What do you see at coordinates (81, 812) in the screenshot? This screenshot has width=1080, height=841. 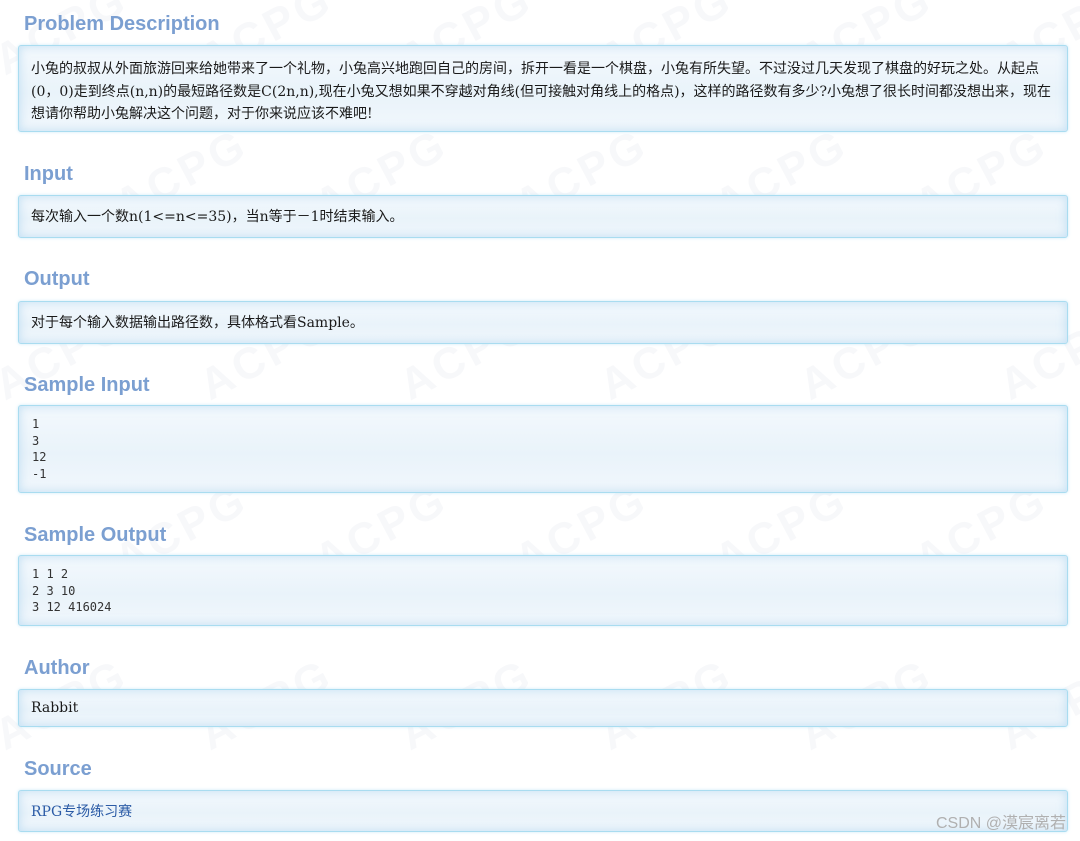 I see `source-link: RPG专场练习赛` at bounding box center [81, 812].